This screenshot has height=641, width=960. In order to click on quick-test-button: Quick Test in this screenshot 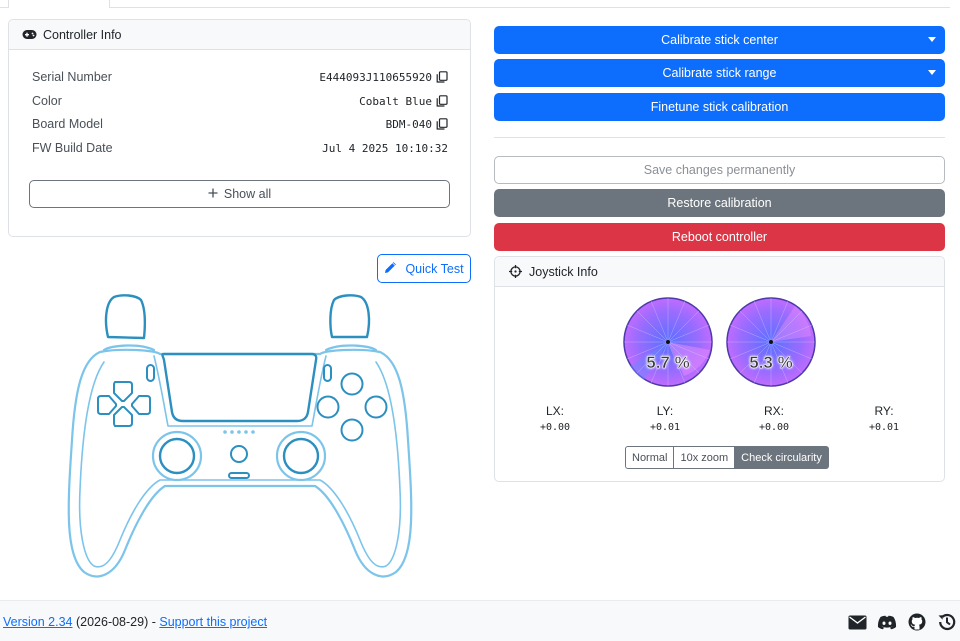, I will do `click(424, 268)`.